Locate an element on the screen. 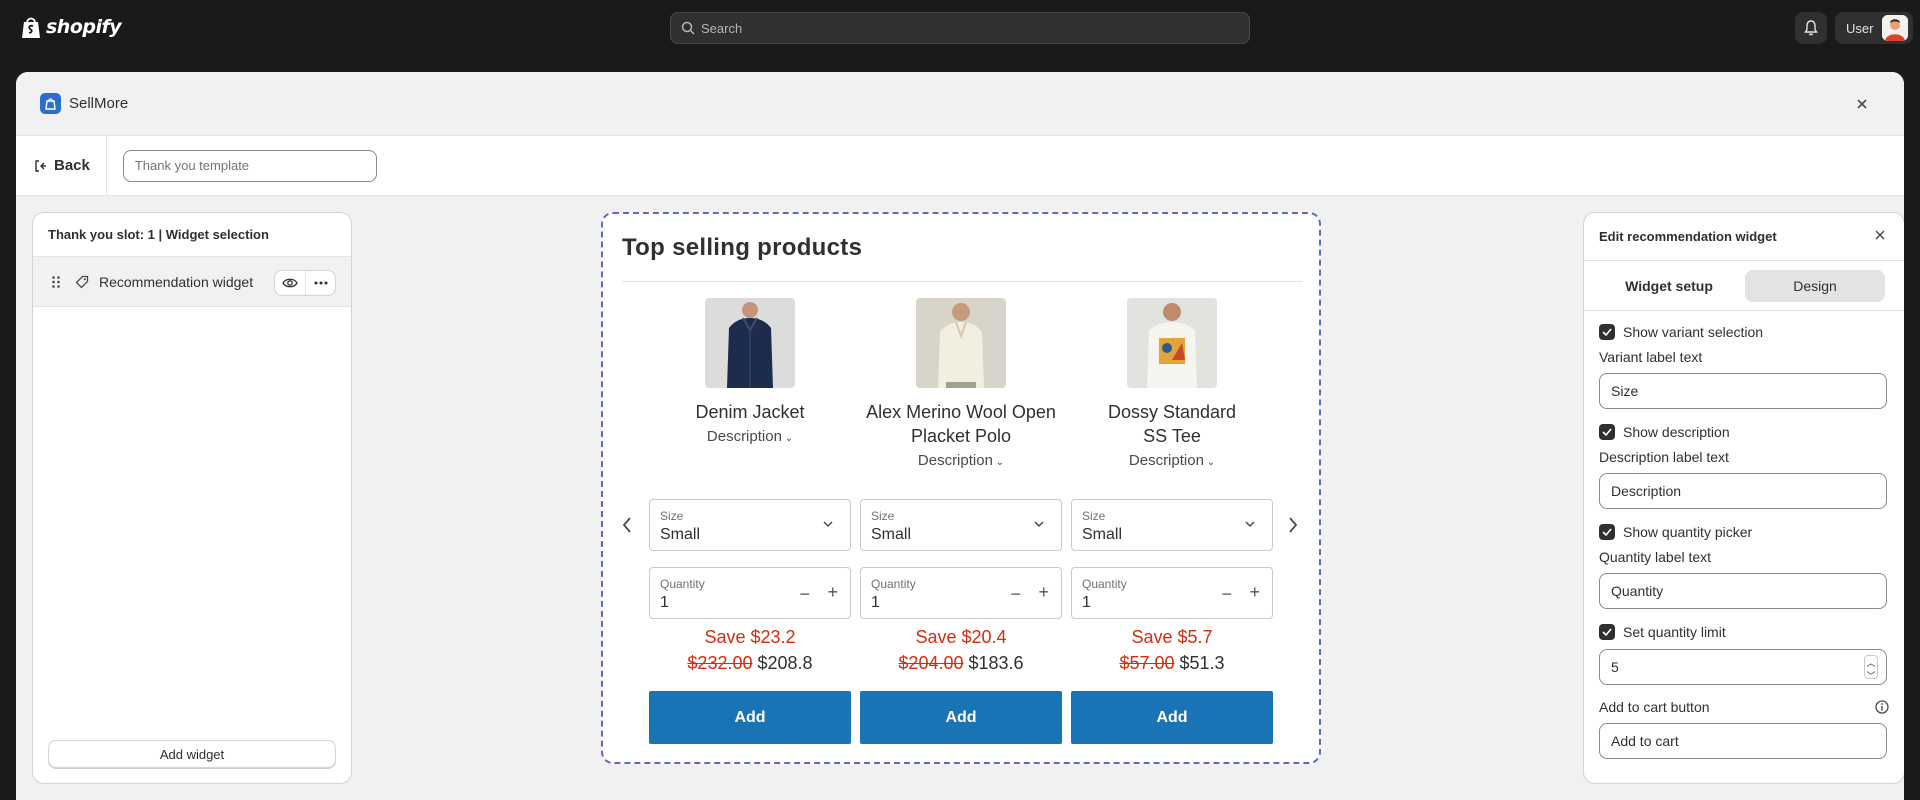  ellipsis-icon is located at coordinates (320, 283).